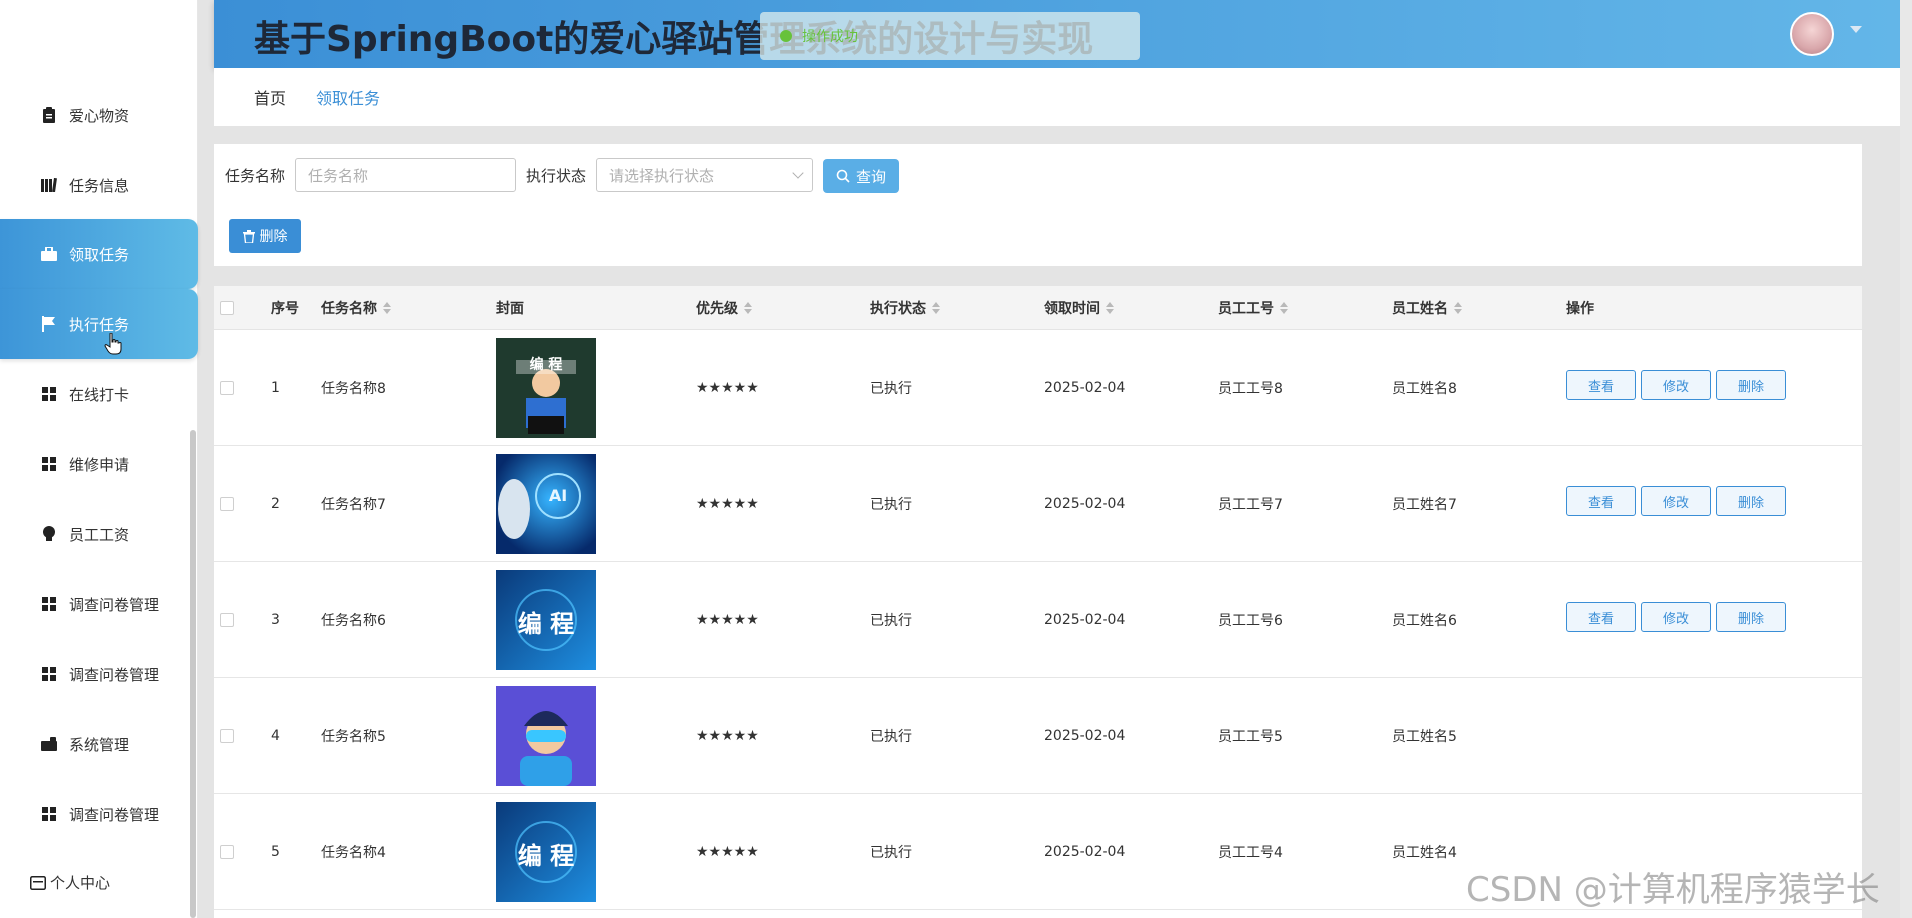 The width and height of the screenshot is (1912, 918). Describe the element at coordinates (830, 37) in the screenshot. I see `toast-message: 操作成功` at that location.